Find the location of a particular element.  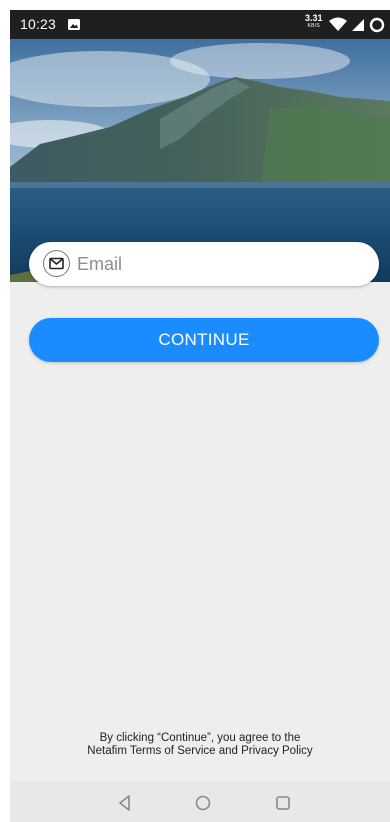

back-icon is located at coordinates (125, 803).